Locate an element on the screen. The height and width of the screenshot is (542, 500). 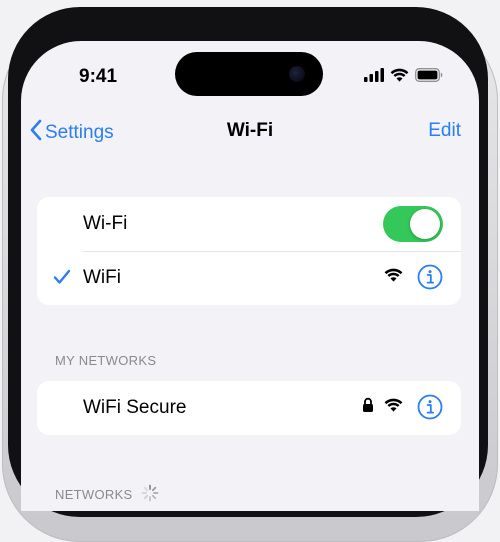
network-name: WiFi Secure is located at coordinates (135, 407).